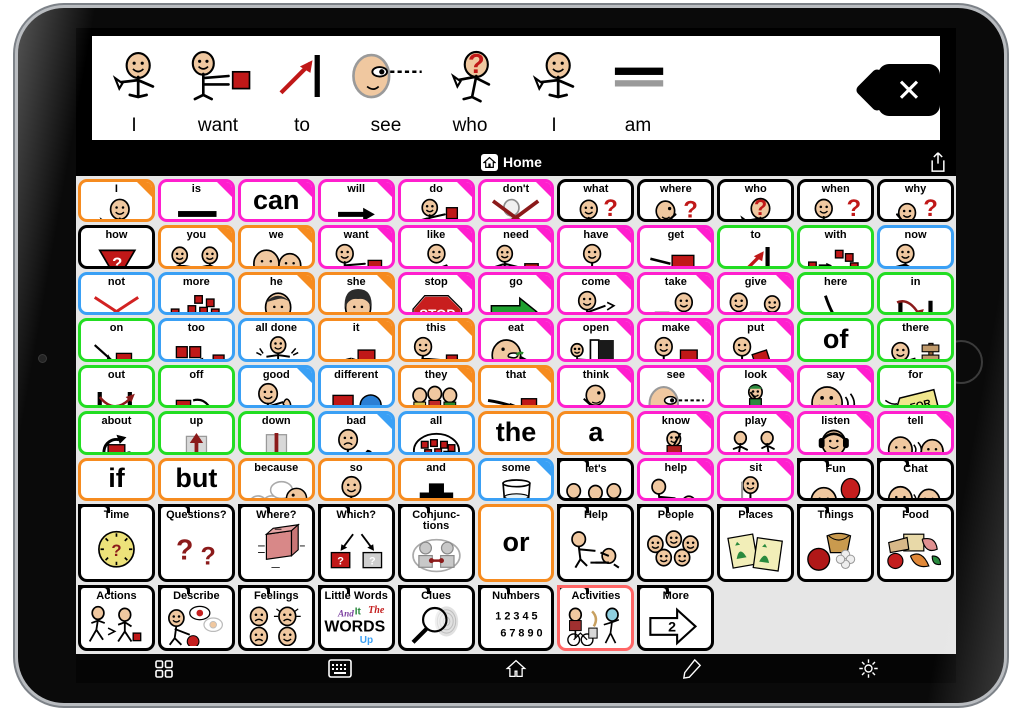 The height and width of the screenshot is (711, 1022). What do you see at coordinates (276, 617) in the screenshot?
I see `grid-cell-feelings: Feelings` at bounding box center [276, 617].